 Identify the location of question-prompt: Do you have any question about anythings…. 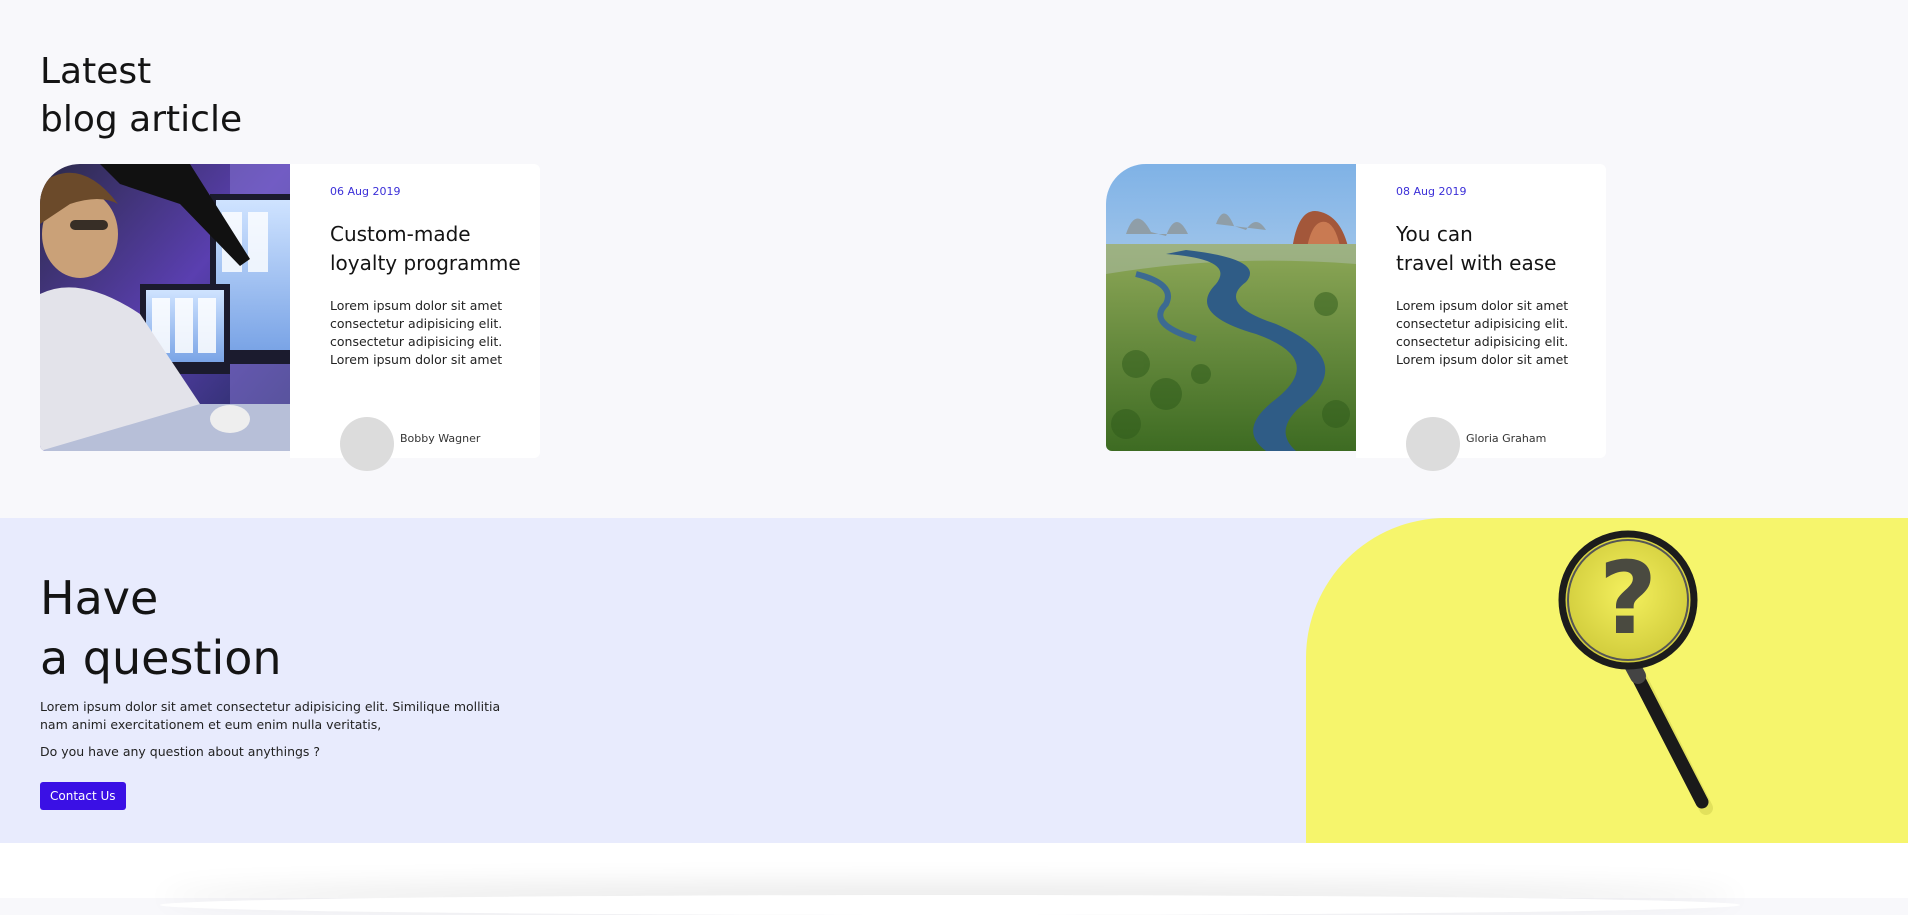
(180, 751).